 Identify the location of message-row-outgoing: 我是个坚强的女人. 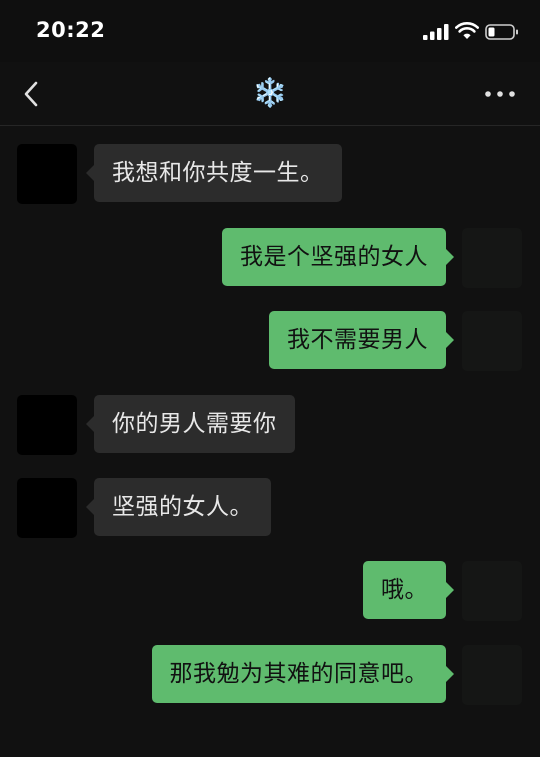
(270, 258).